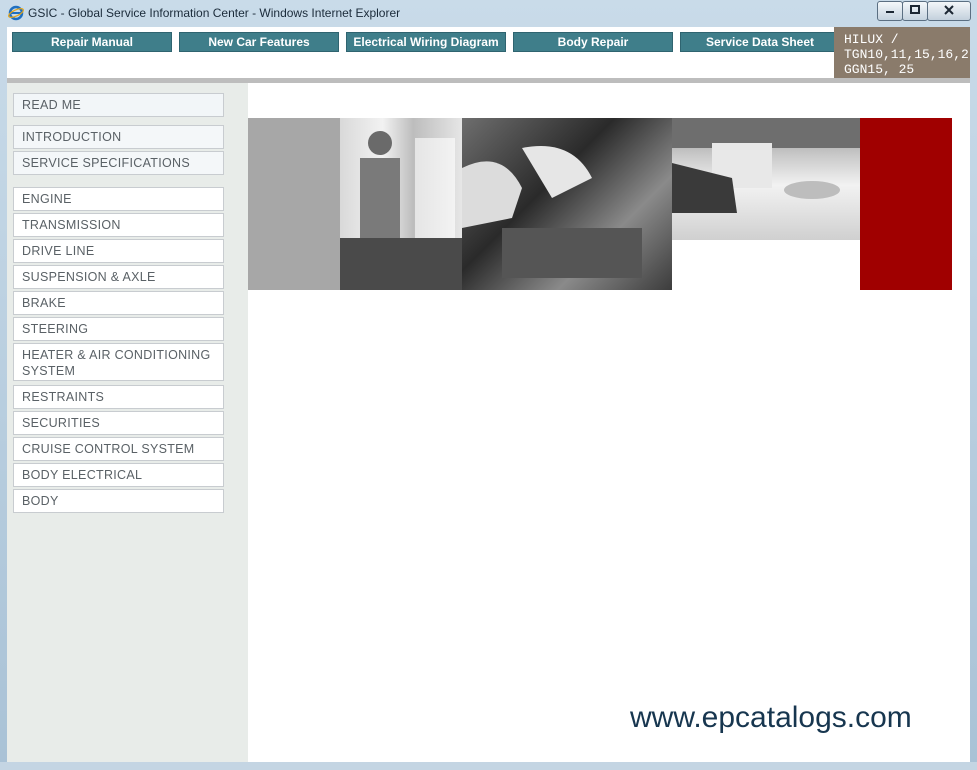 The width and height of the screenshot is (977, 770). Describe the element at coordinates (118, 329) in the screenshot. I see `sidebar-item-steering: STEERING` at that location.